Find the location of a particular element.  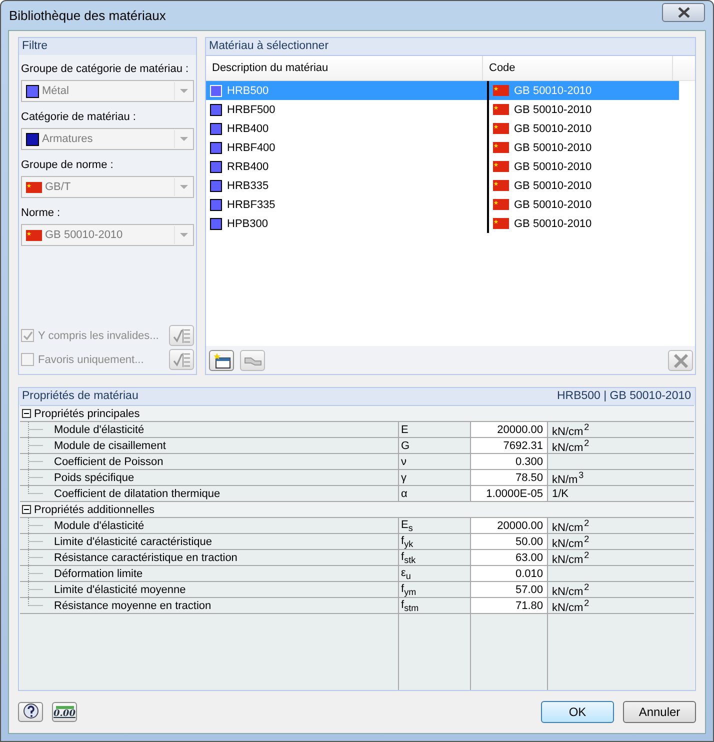

property-symbol: f$_{yk}$ is located at coordinates (407, 541).